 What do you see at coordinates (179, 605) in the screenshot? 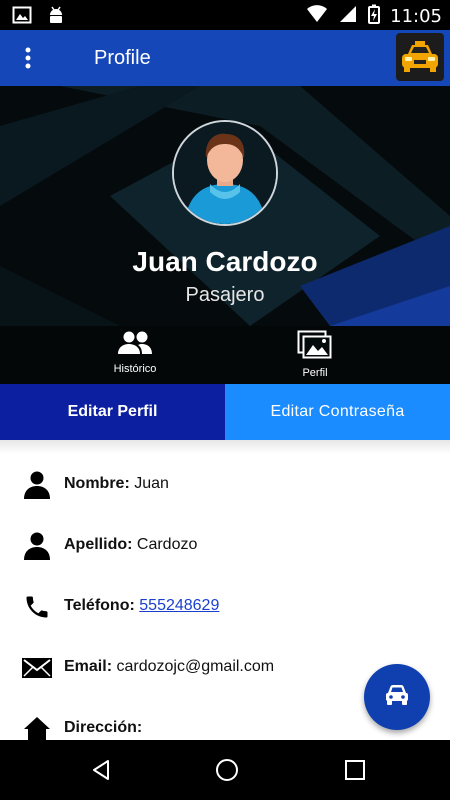
I see `phone-link: 555248629` at bounding box center [179, 605].